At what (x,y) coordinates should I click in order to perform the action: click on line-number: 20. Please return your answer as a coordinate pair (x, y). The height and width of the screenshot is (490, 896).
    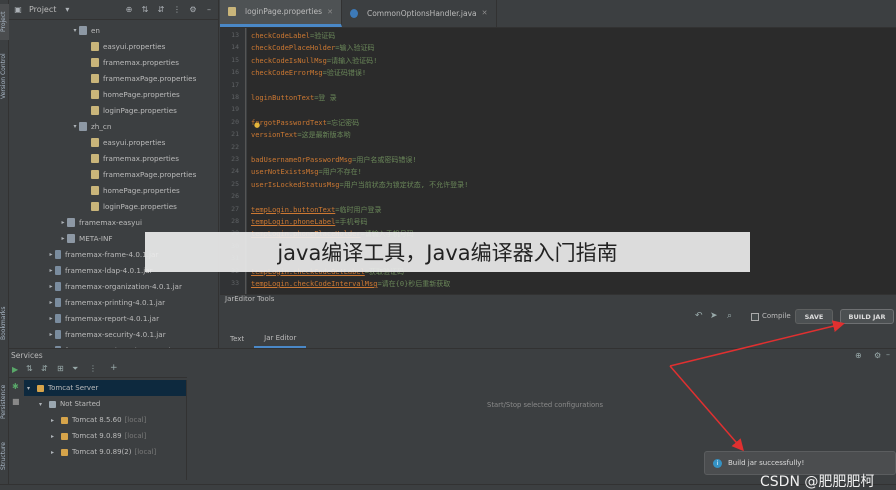
    Looking at the image, I should click on (235, 121).